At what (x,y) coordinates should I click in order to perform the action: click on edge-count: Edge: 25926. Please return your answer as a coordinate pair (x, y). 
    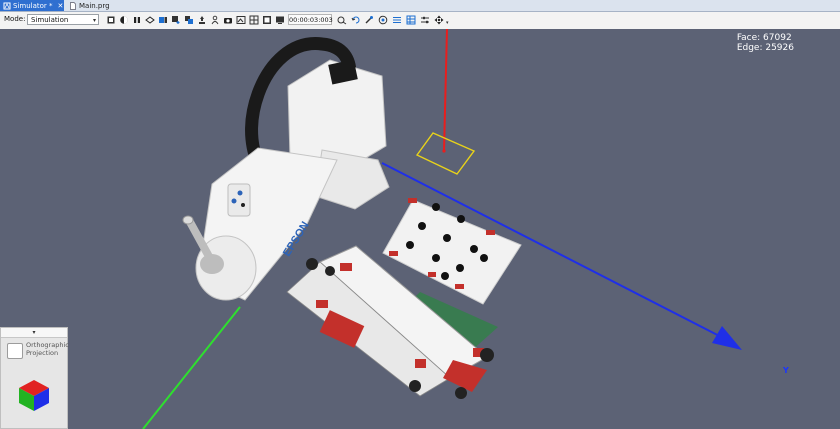
    Looking at the image, I should click on (765, 48).